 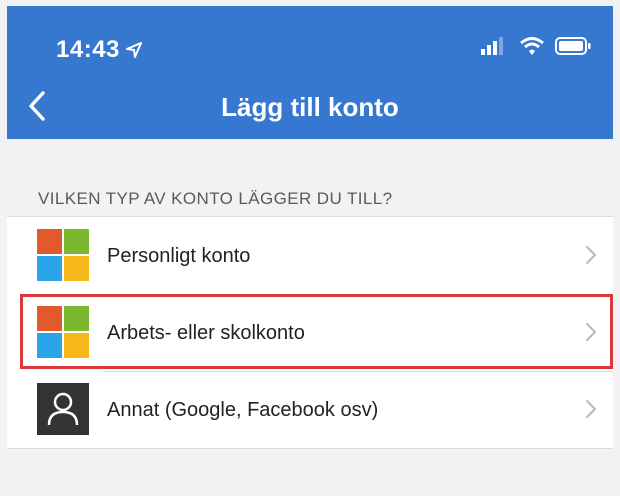 I want to click on section-heading: VILKEN TYP AV KONTO LÄGGER DU TILL?, so click(x=215, y=198).